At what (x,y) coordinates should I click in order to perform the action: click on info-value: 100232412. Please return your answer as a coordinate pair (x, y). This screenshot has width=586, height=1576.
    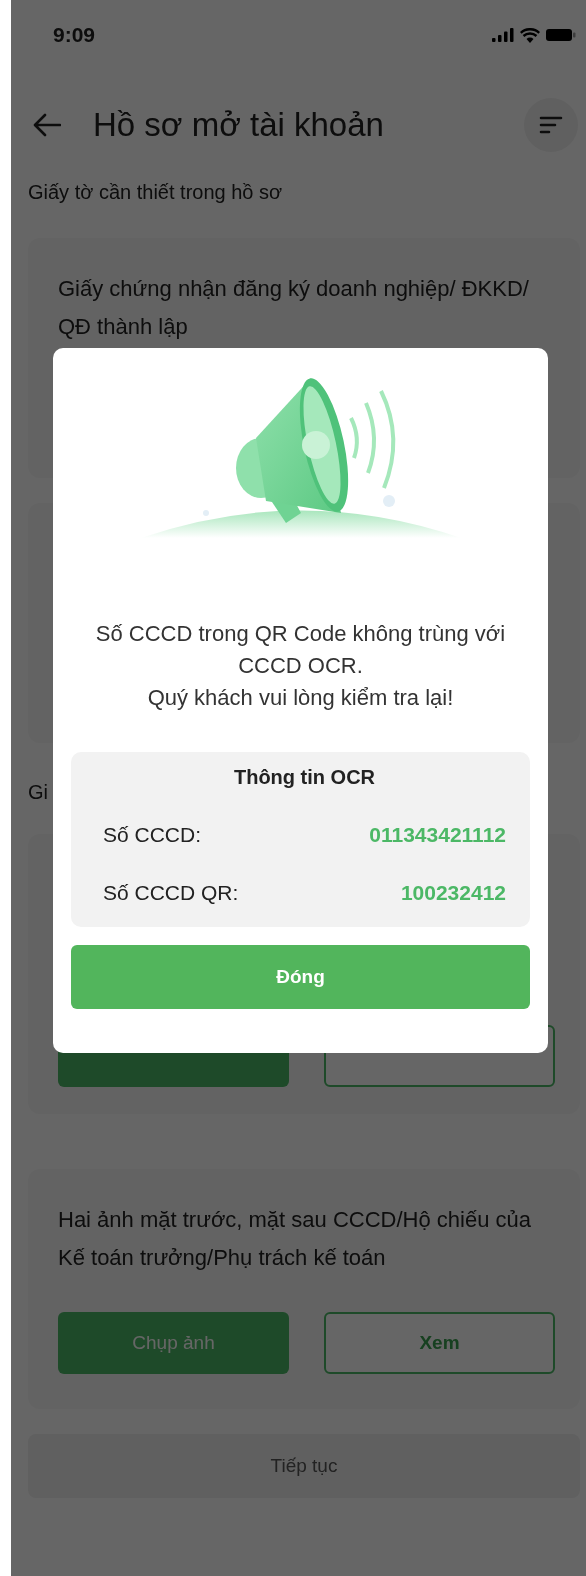
    Looking at the image, I should click on (453, 893).